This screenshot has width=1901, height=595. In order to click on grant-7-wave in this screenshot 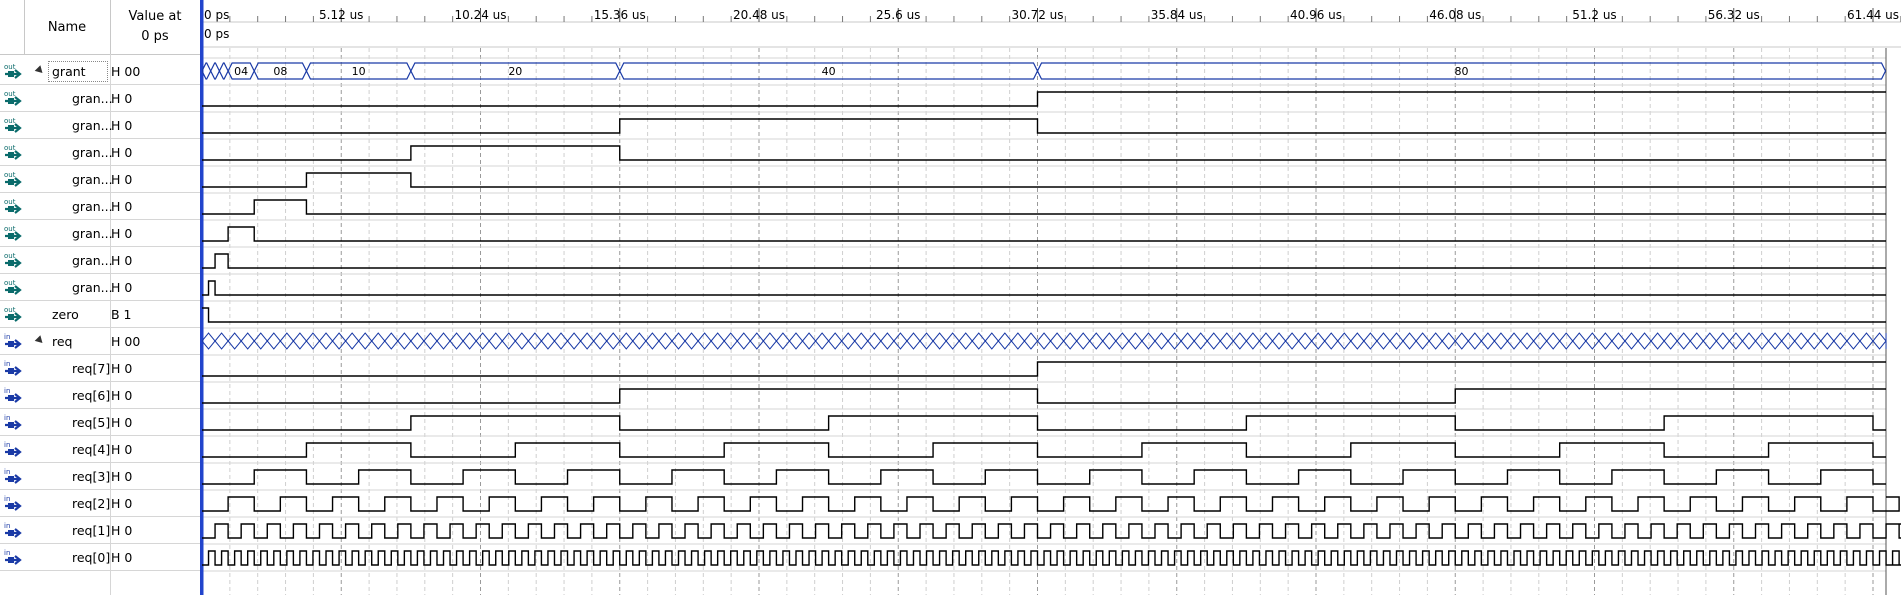, I will do `click(1044, 99)`.